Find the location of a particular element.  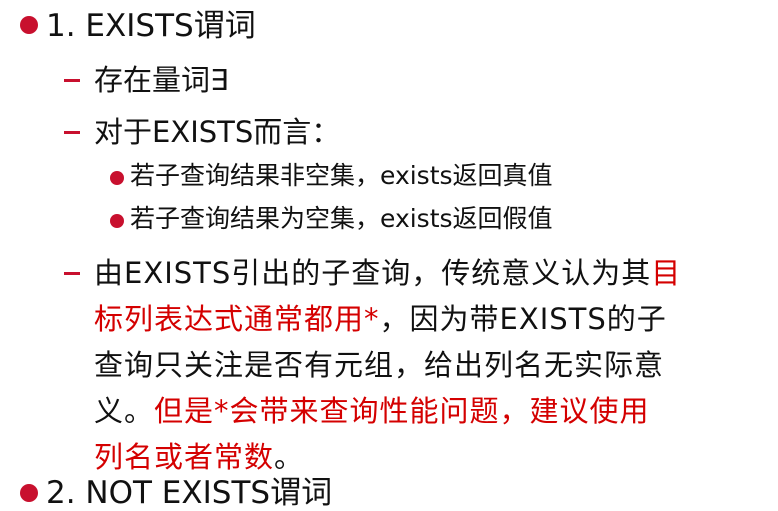

text-span: 义。 is located at coordinates (124, 411).